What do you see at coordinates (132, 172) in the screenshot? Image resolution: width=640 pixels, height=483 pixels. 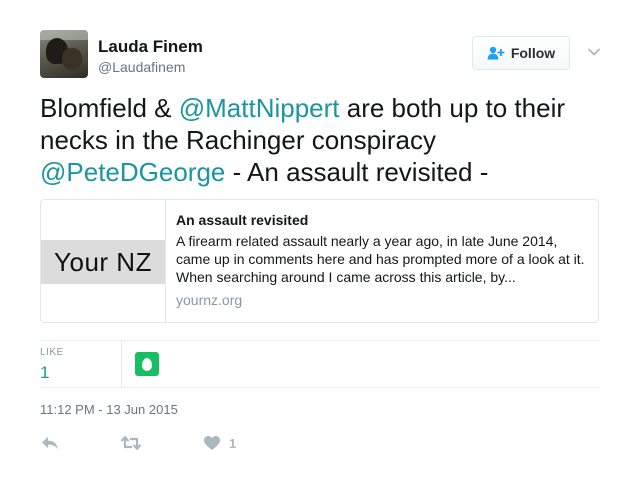 I see `mention-link: @PeteDGeorge` at bounding box center [132, 172].